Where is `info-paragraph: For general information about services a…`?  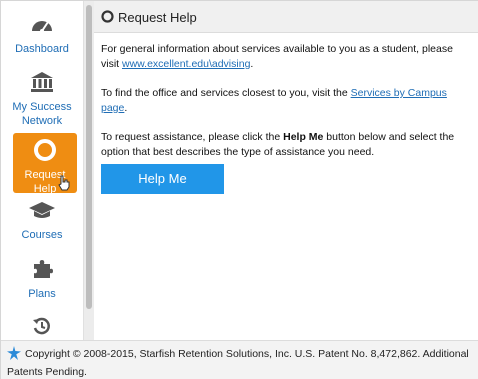 info-paragraph: For general information about services a… is located at coordinates (277, 56).